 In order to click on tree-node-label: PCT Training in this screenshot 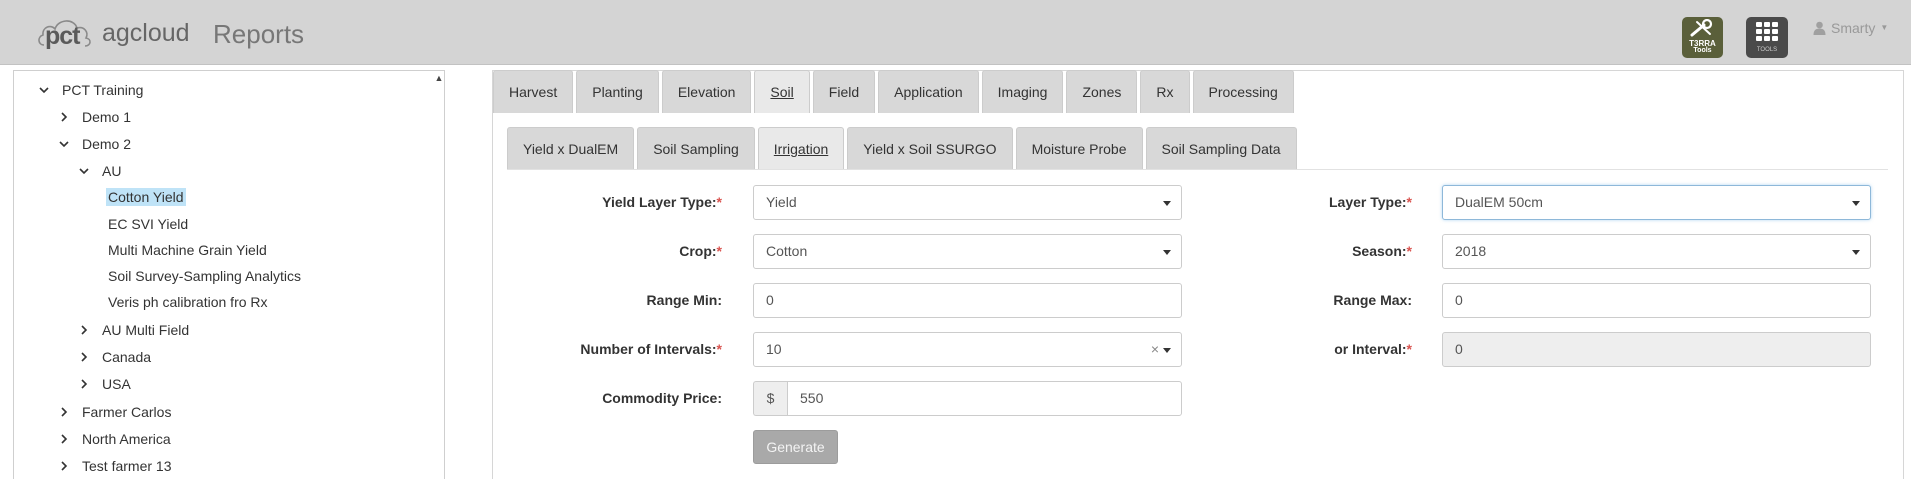, I will do `click(103, 90)`.